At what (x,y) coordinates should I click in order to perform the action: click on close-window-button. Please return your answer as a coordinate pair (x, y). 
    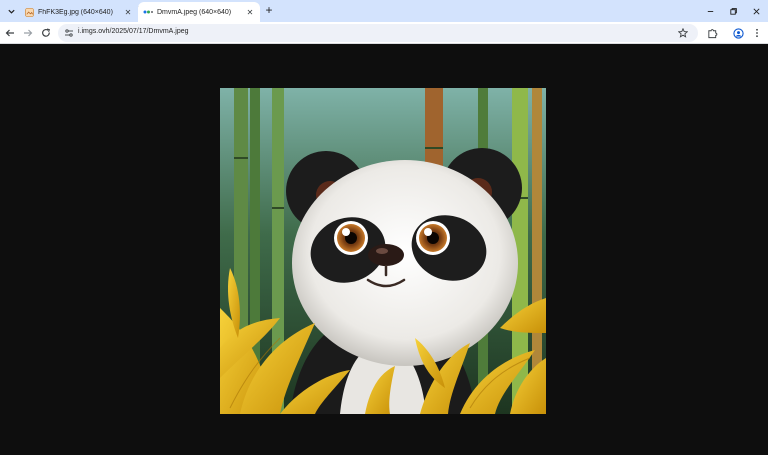
    Looking at the image, I should click on (756, 11).